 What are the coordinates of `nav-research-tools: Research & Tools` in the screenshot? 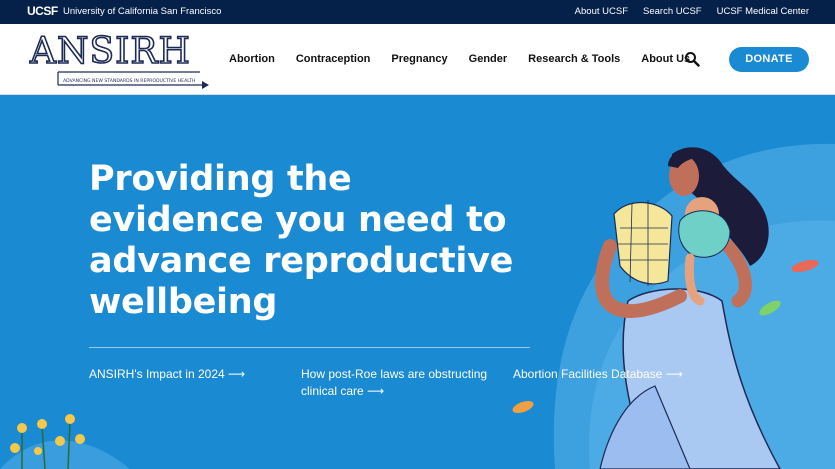 It's located at (574, 59).